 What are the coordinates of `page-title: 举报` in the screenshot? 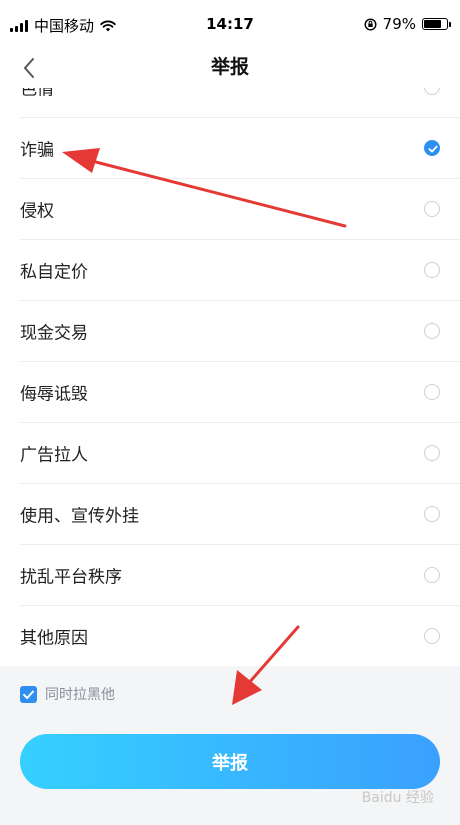 It's located at (229, 67).